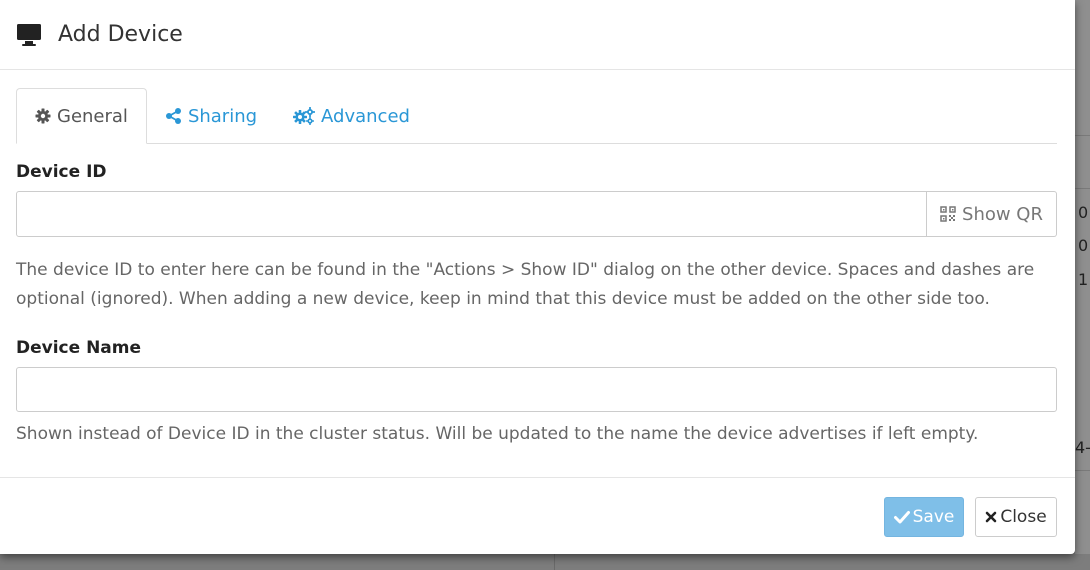 This screenshot has height=570, width=1090. What do you see at coordinates (29, 35) in the screenshot?
I see `monitor-icon` at bounding box center [29, 35].